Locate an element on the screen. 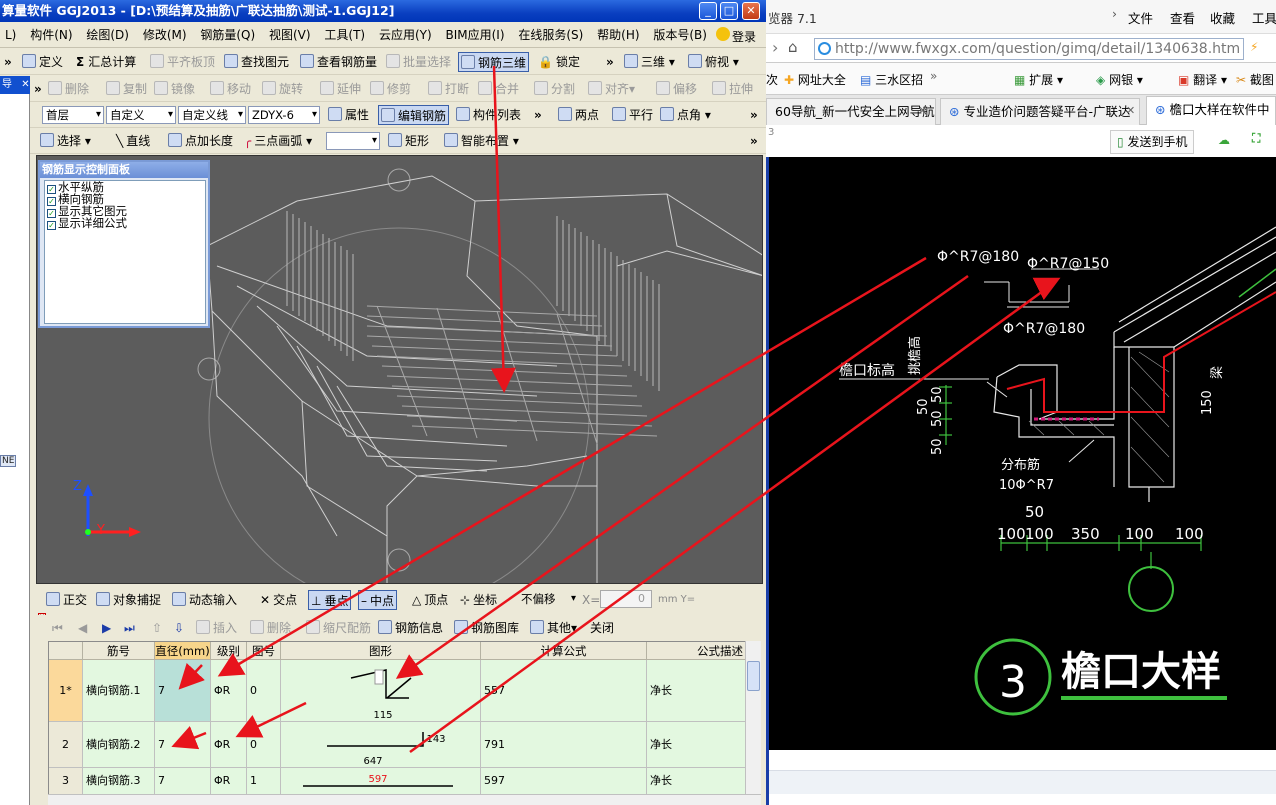  arc-button: ╭ 三点画弧 ▾ is located at coordinates (278, 141).